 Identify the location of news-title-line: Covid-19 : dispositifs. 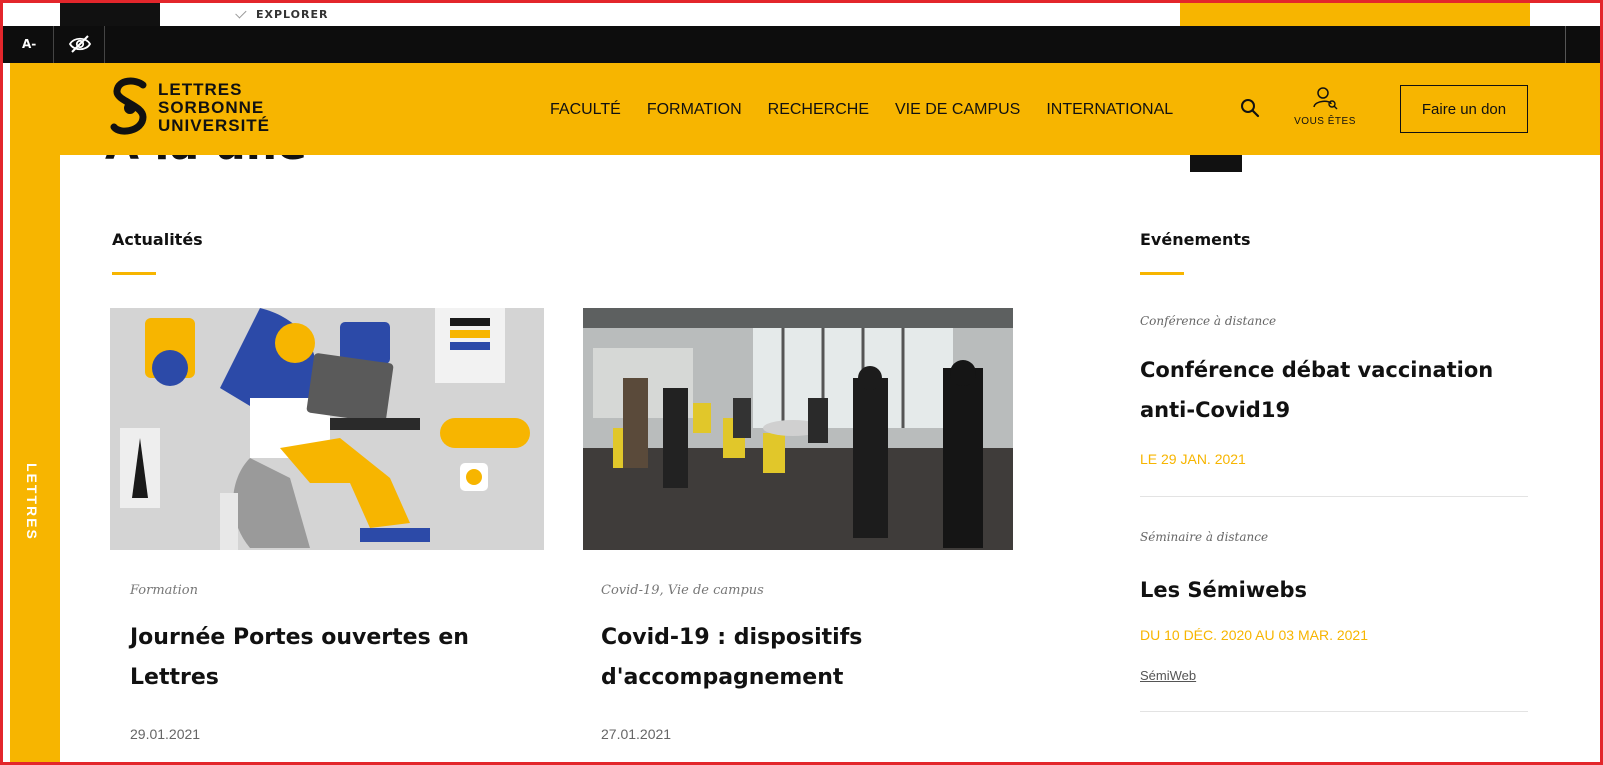
(732, 637).